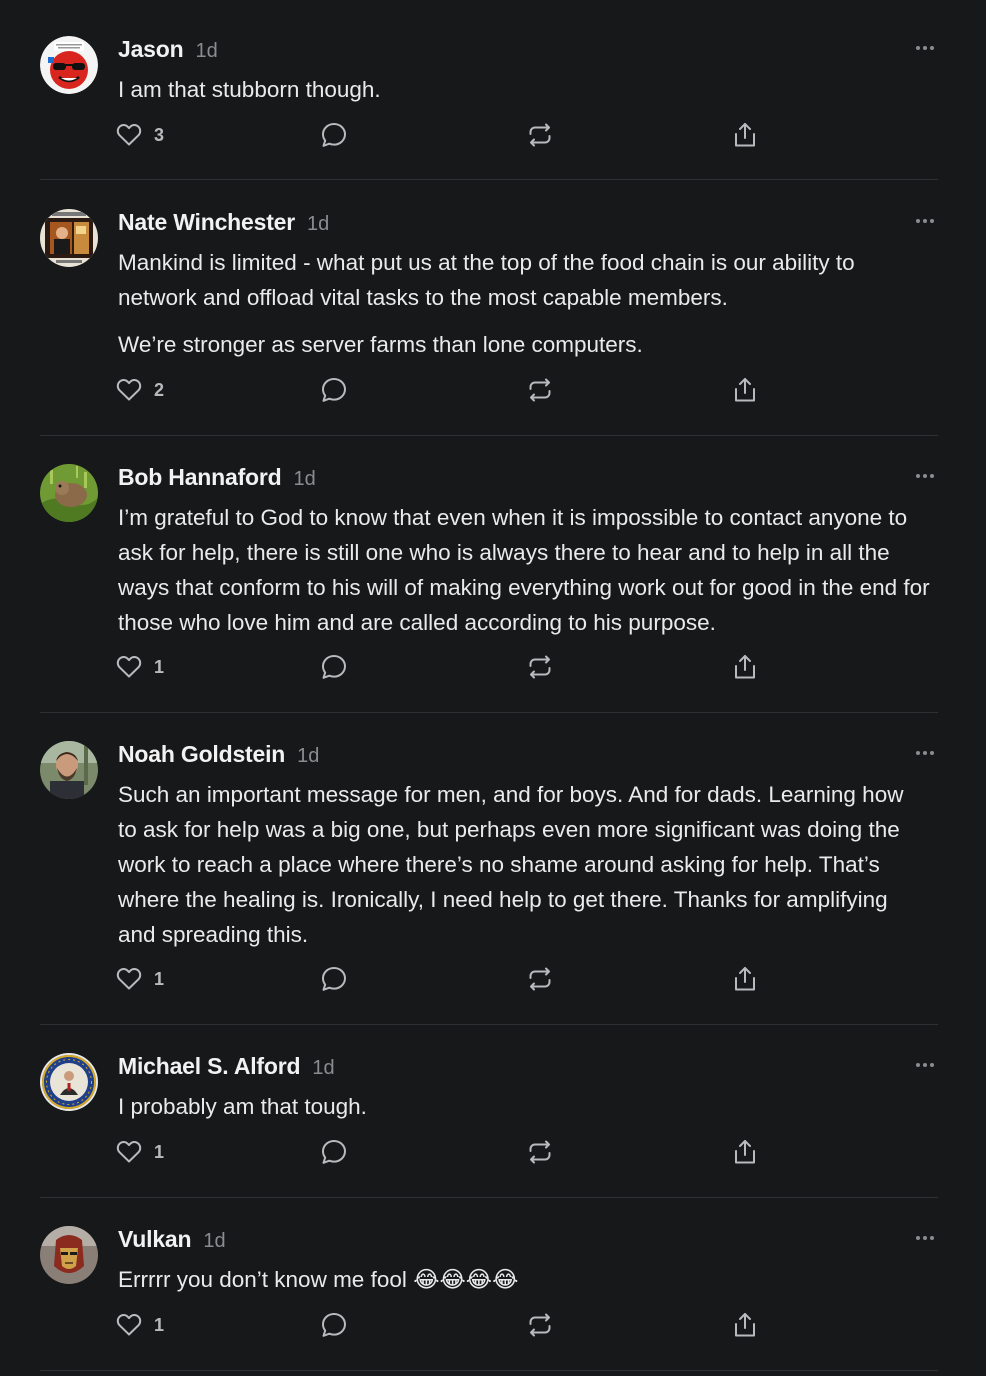 The image size is (986, 1376). What do you see at coordinates (446, 135) in the screenshot?
I see `comment-actions: 3` at bounding box center [446, 135].